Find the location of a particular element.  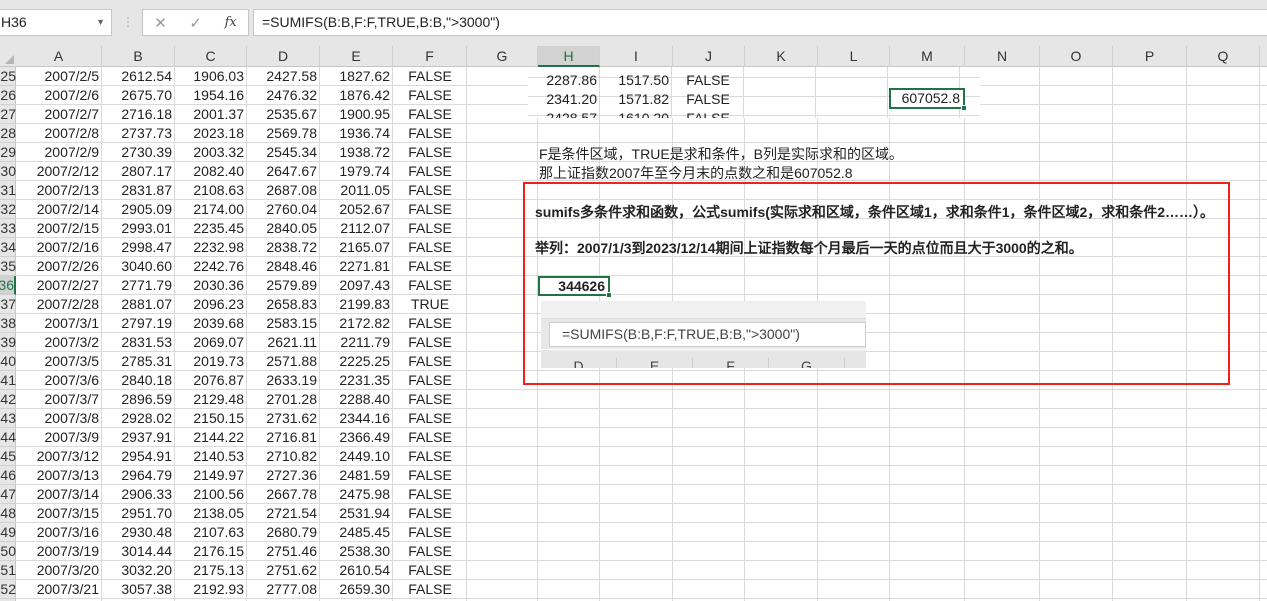

column-header-m: M is located at coordinates (927, 56).